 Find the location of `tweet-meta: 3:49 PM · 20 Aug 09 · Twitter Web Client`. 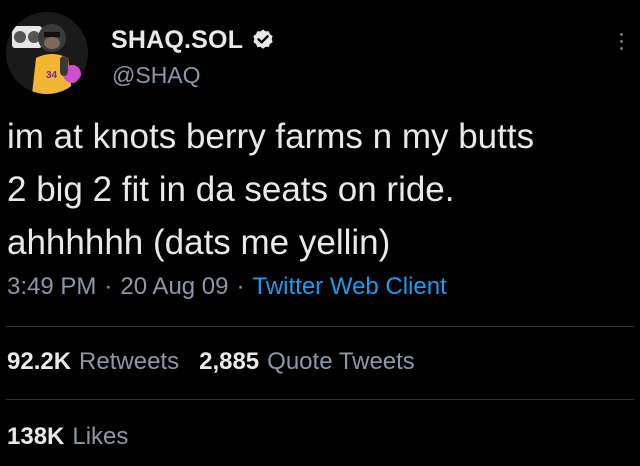

tweet-meta: 3:49 PM · 20 Aug 09 · Twitter Web Client is located at coordinates (227, 287).